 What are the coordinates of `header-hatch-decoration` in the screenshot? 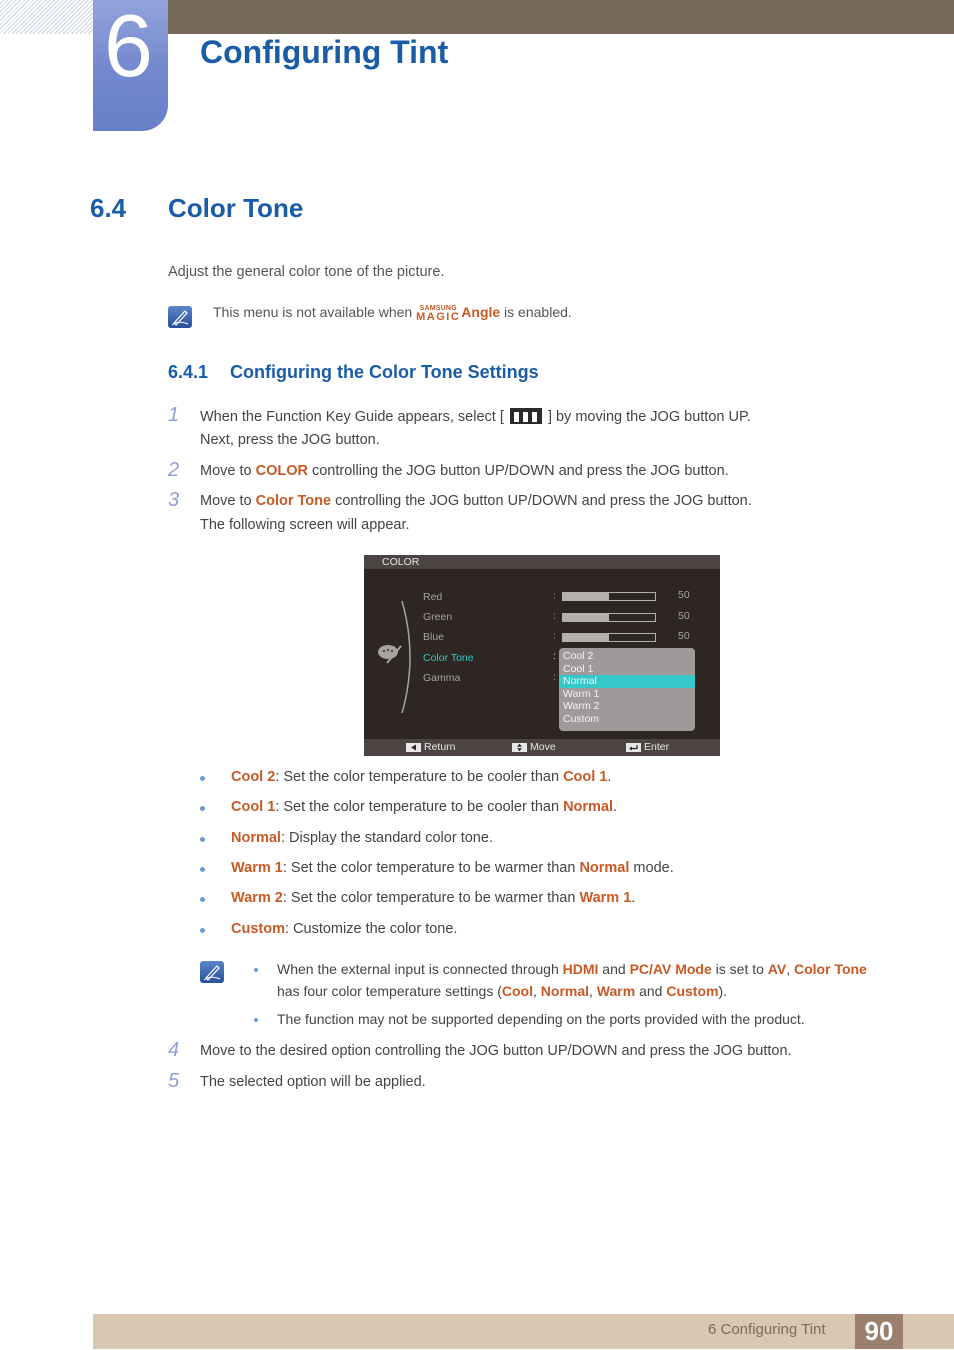 It's located at (46, 17).